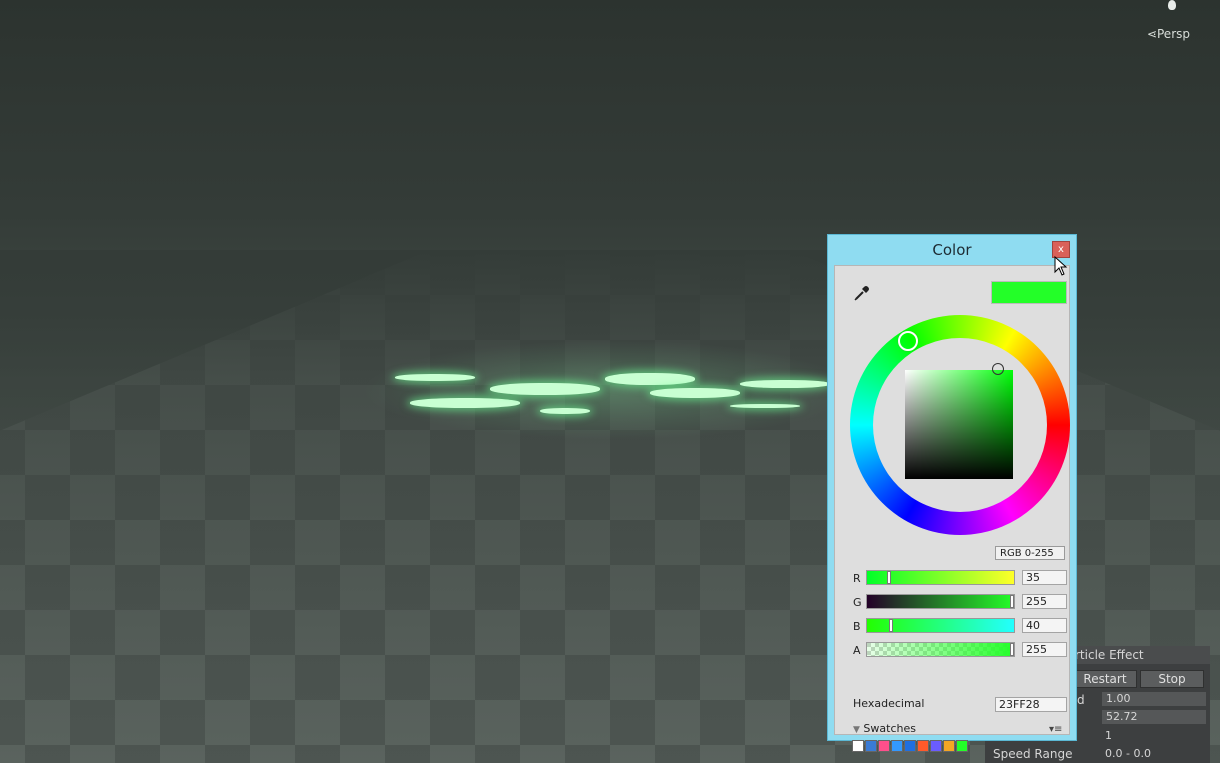  What do you see at coordinates (1044, 577) in the screenshot?
I see `red-value-field: 35` at bounding box center [1044, 577].